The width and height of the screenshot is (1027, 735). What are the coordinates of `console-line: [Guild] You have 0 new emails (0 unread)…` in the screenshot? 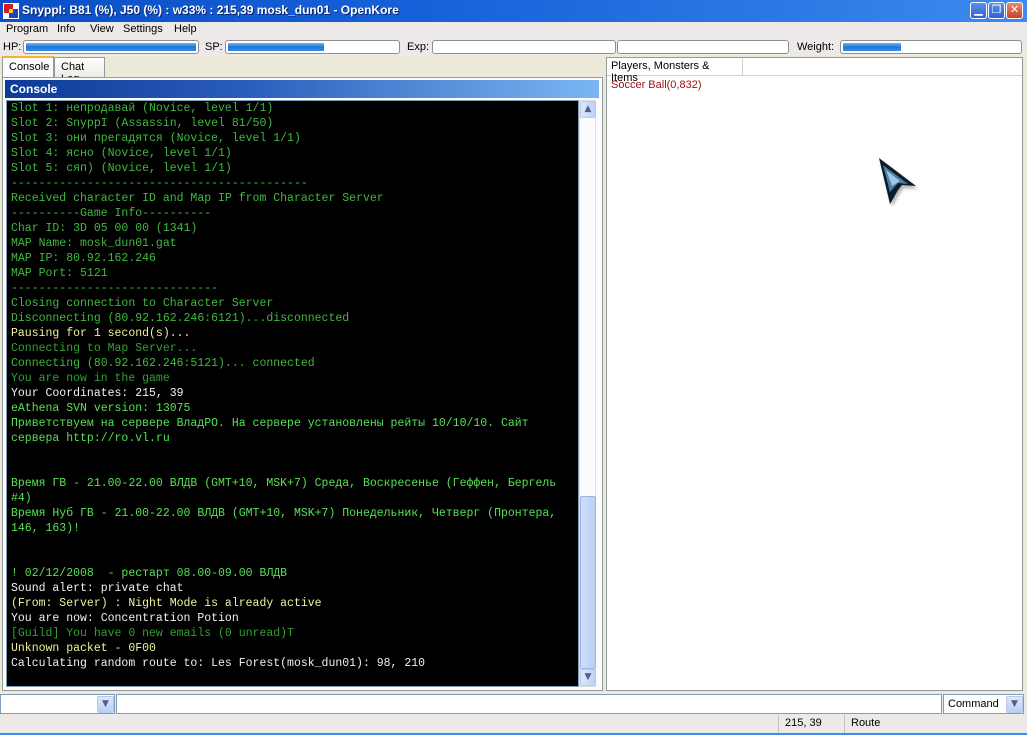 It's located at (152, 633).